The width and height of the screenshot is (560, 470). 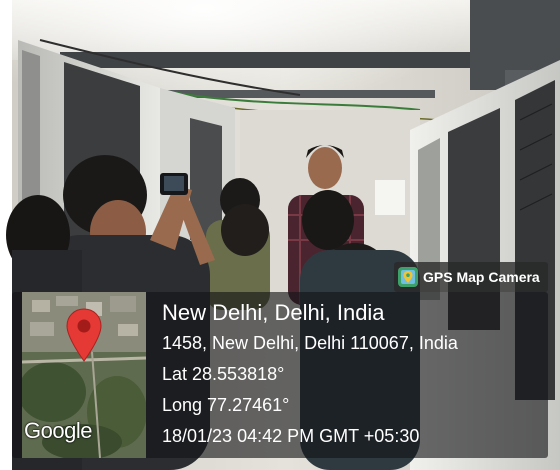 I want to click on location-title: New Delhi, Delhi, India, so click(x=273, y=312).